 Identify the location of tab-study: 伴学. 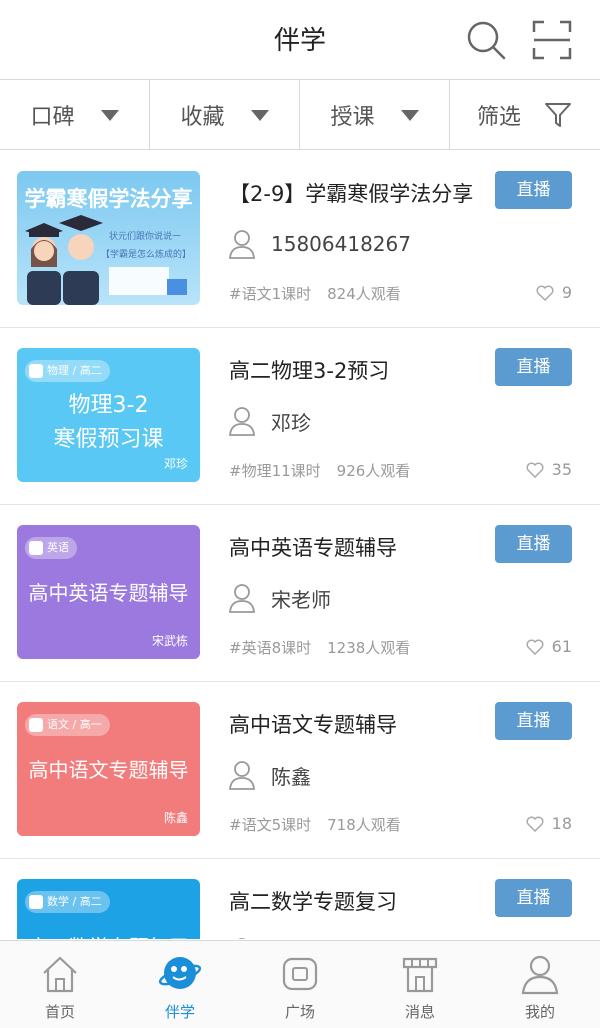
(180, 984).